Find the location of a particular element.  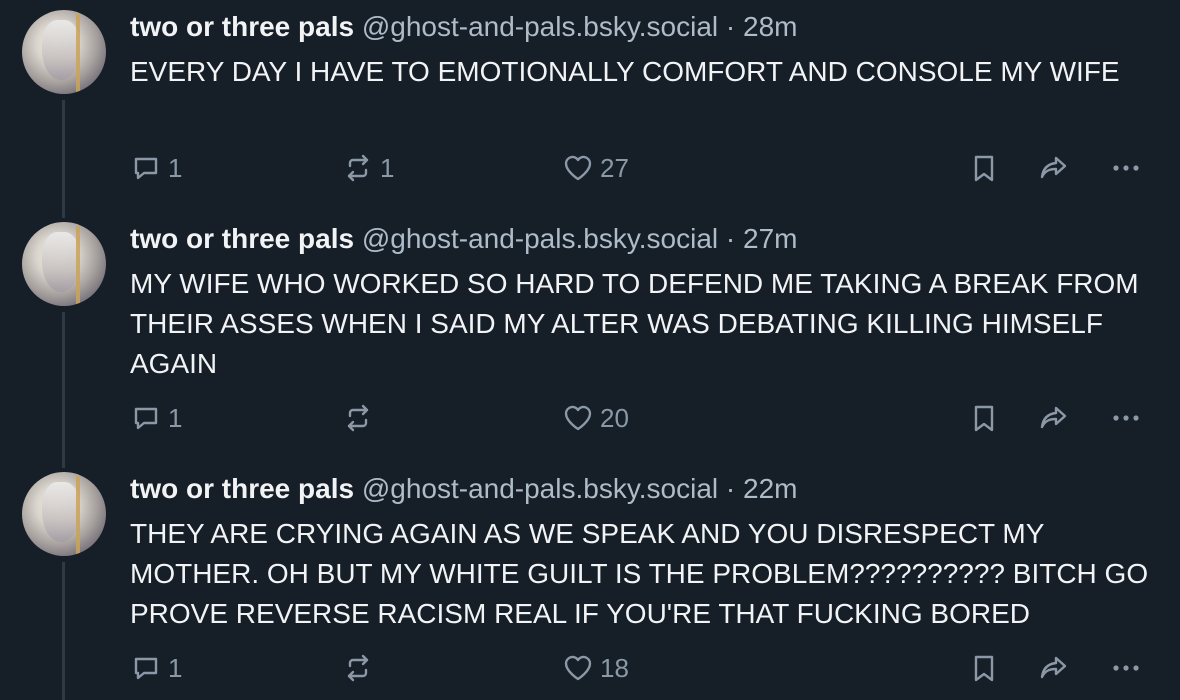

repost-count: 1 is located at coordinates (387, 167).